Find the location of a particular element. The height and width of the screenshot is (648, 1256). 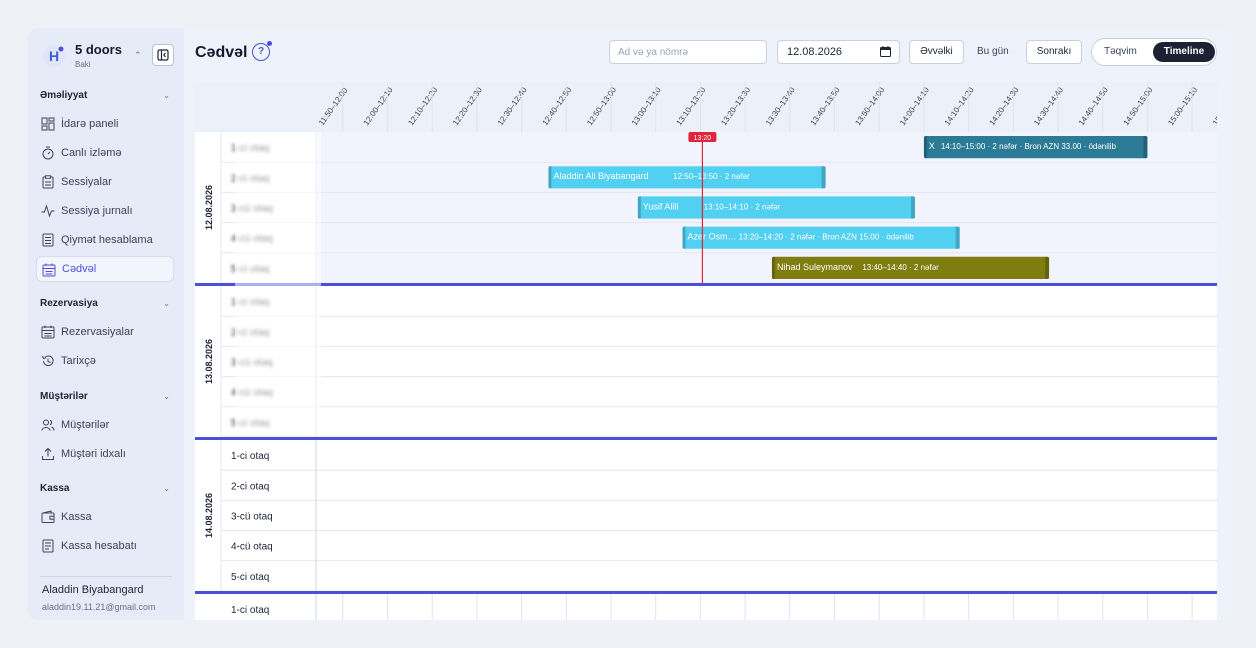

sidebar-item-3-1: Müştərilər is located at coordinates (105, 425).